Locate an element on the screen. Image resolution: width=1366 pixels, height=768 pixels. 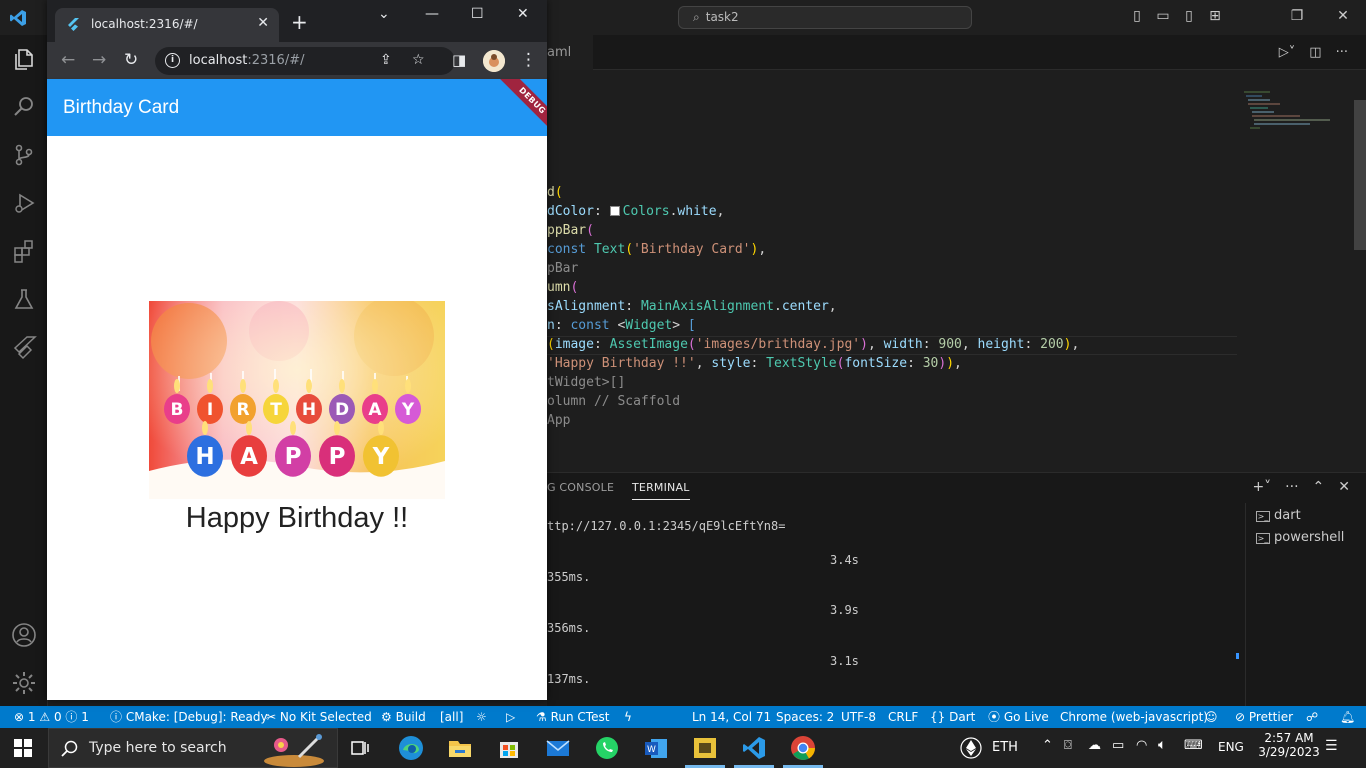
search-icon is located at coordinates (24, 107).